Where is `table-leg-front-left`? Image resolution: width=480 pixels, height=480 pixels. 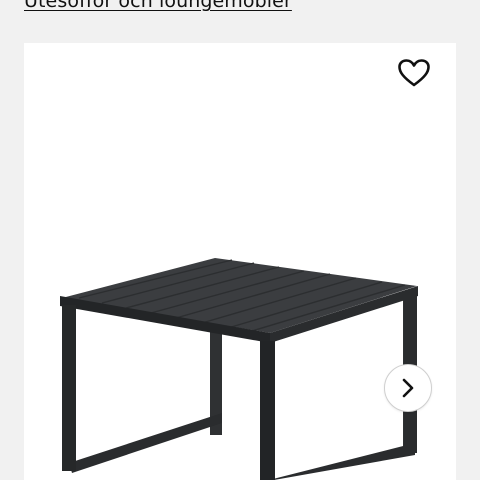 table-leg-front-left is located at coordinates (69, 388).